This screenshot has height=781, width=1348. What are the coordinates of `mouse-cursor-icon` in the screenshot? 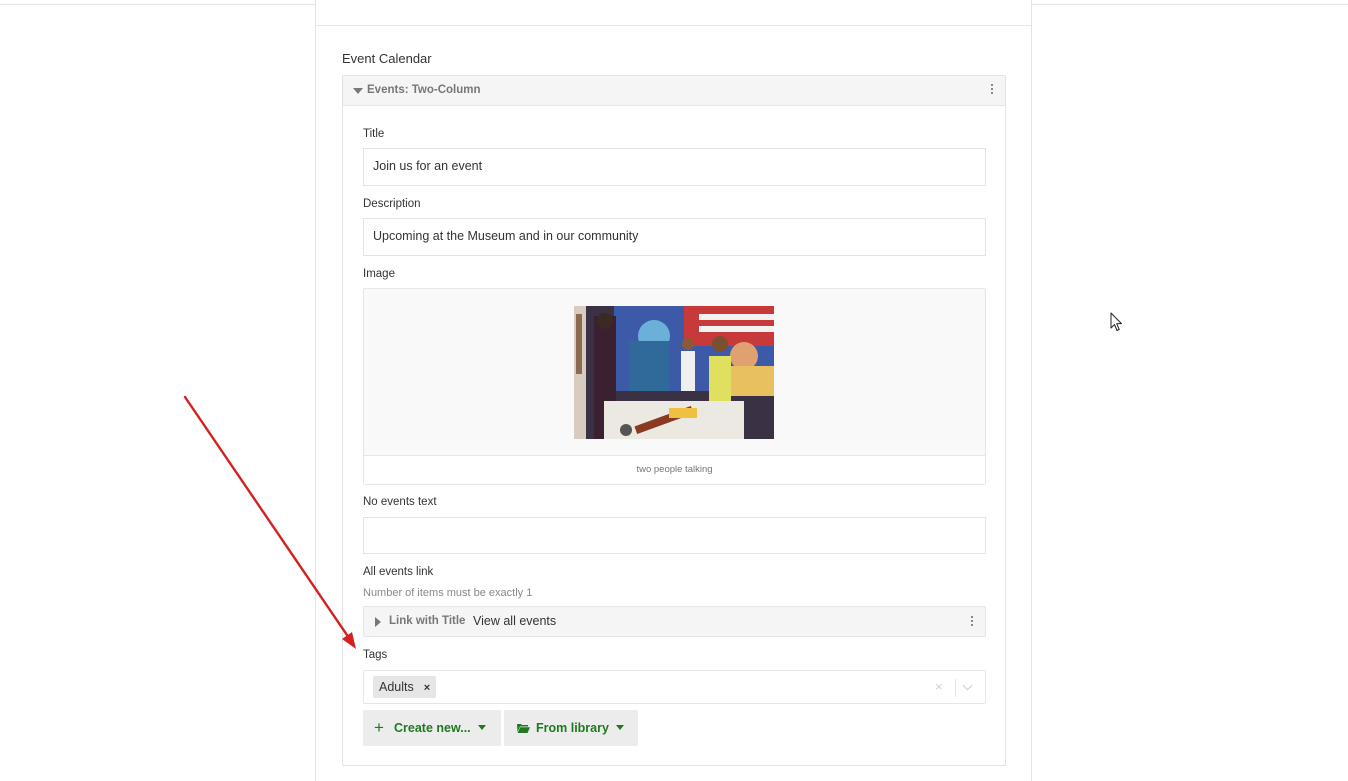 It's located at (1116, 321).